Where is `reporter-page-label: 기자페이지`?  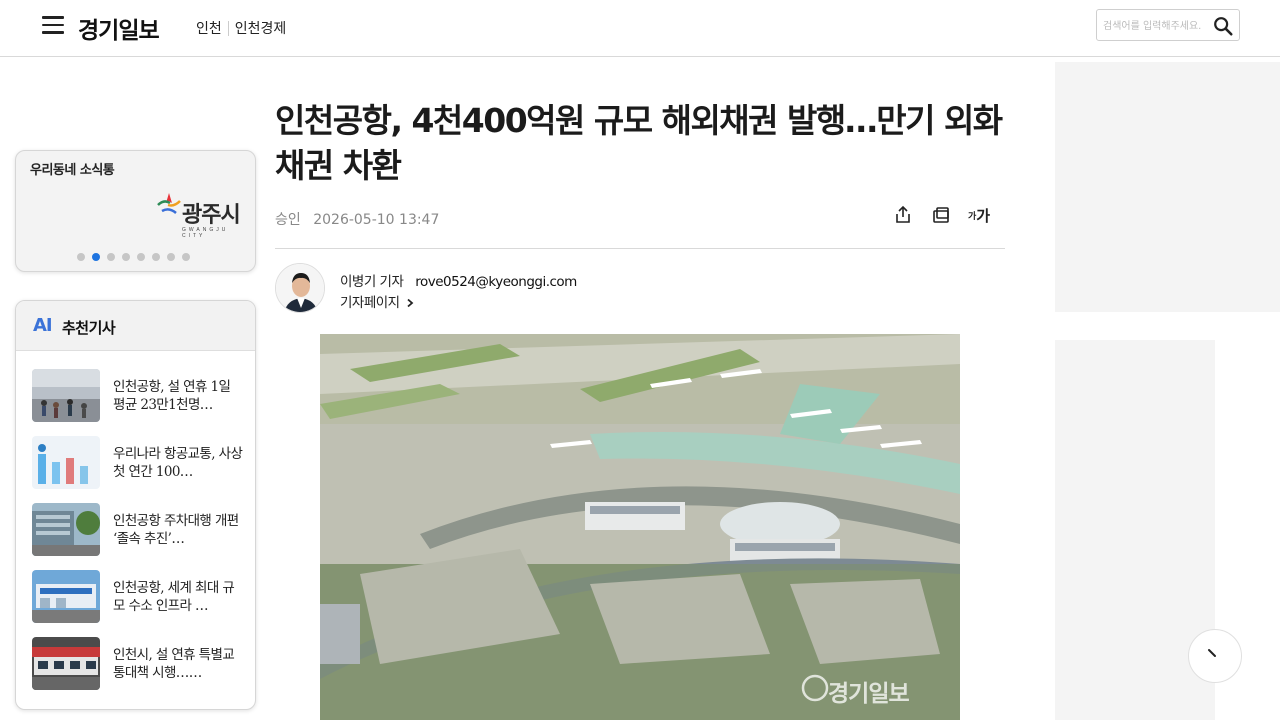
reporter-page-label: 기자페이지 is located at coordinates (370, 303).